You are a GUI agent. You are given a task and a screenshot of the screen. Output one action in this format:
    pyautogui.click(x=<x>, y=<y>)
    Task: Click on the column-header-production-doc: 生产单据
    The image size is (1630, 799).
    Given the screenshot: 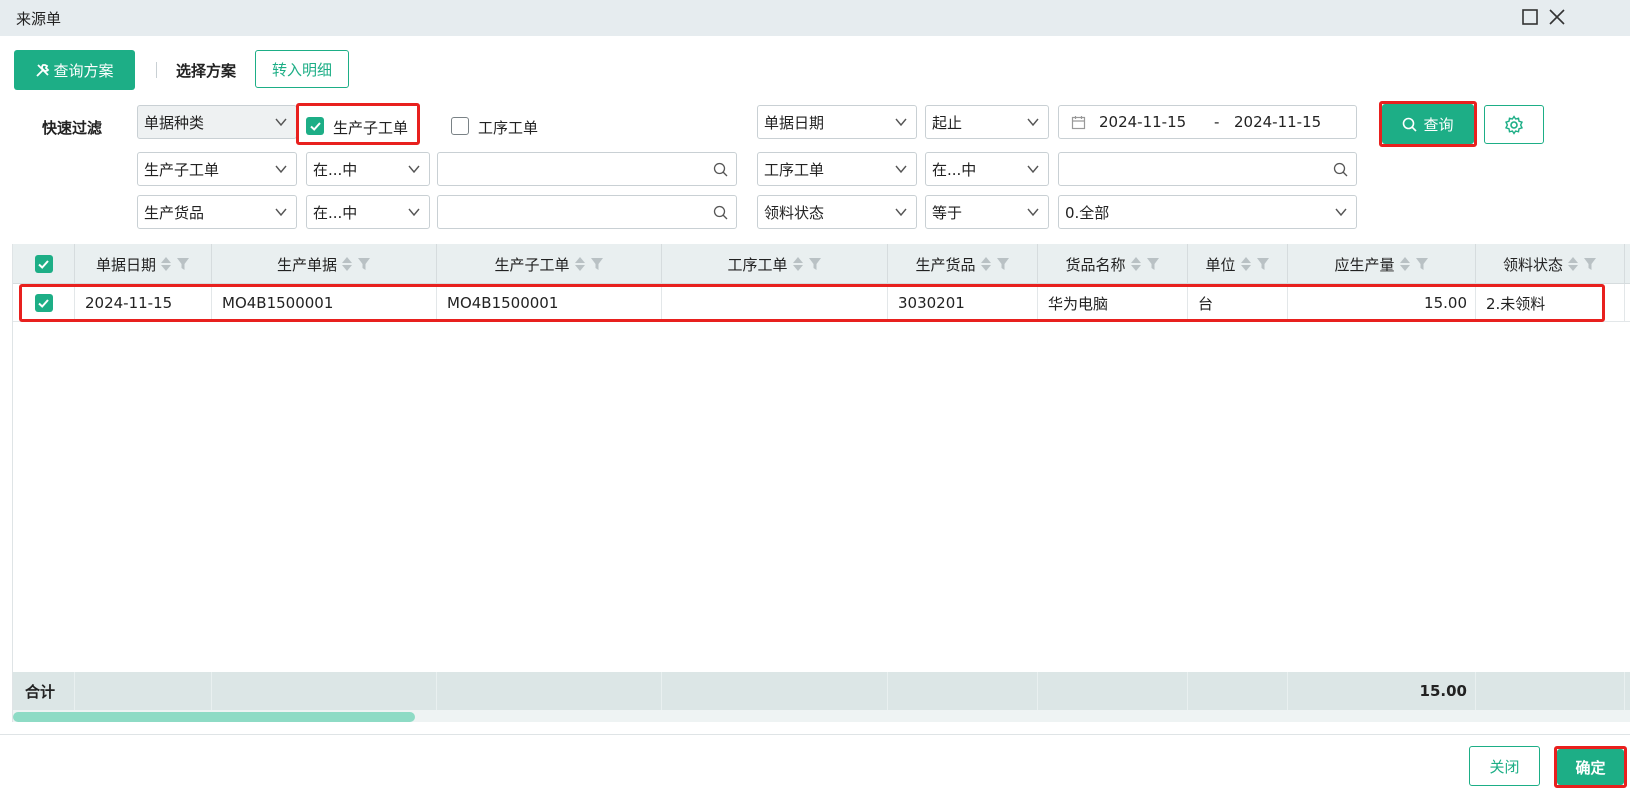 What is the action you would take?
    pyautogui.click(x=324, y=264)
    